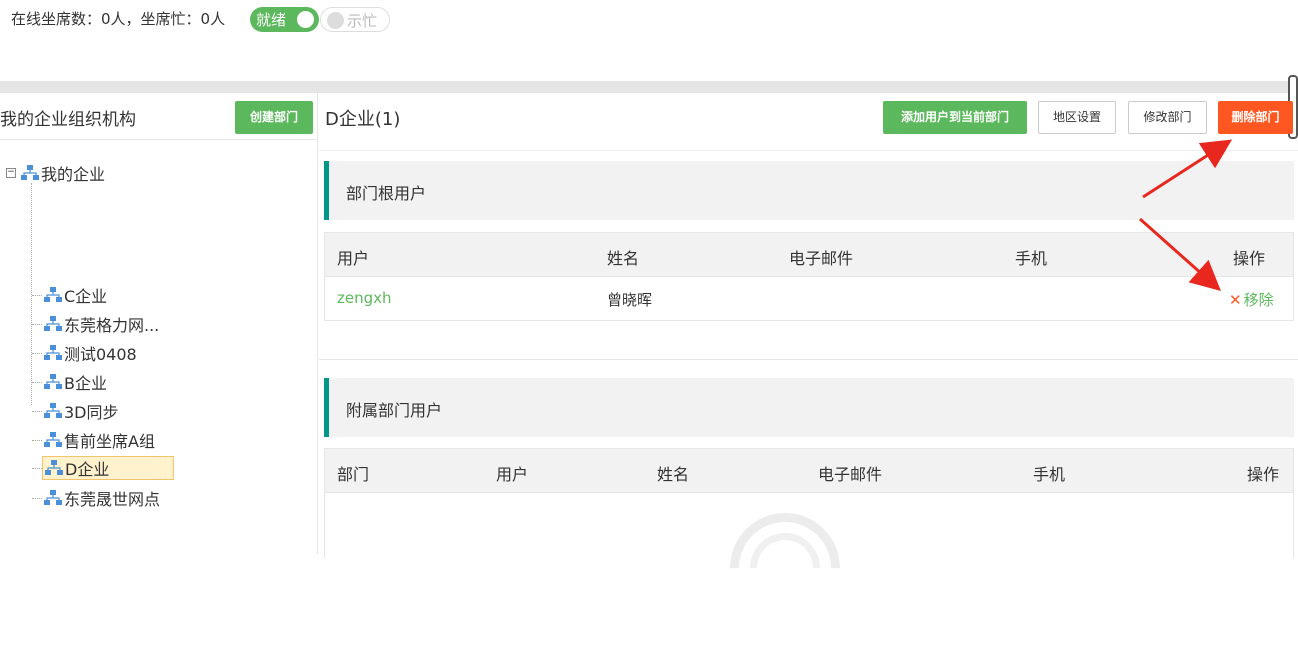 The height and width of the screenshot is (646, 1298). What do you see at coordinates (86, 296) in the screenshot?
I see `tree-node-label: C企业` at bounding box center [86, 296].